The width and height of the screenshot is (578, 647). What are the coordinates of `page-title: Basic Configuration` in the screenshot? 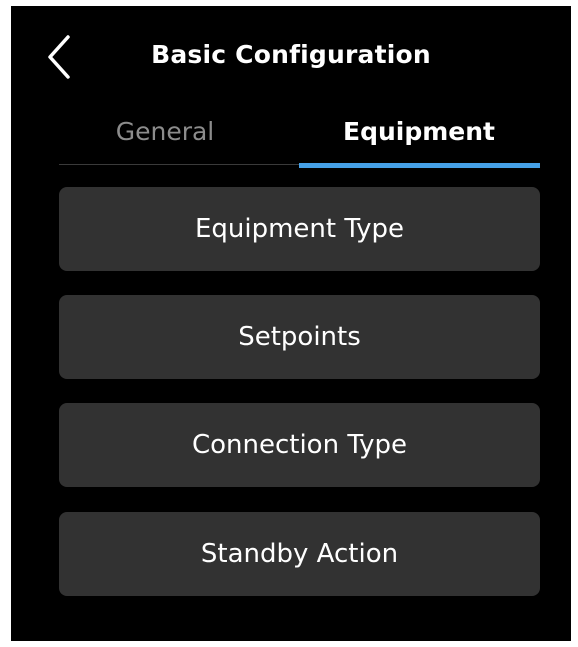 It's located at (291, 54).